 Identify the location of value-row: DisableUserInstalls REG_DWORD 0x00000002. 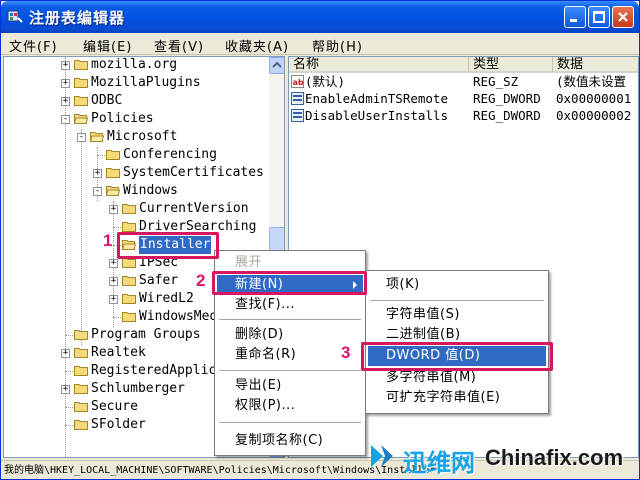
(464, 116).